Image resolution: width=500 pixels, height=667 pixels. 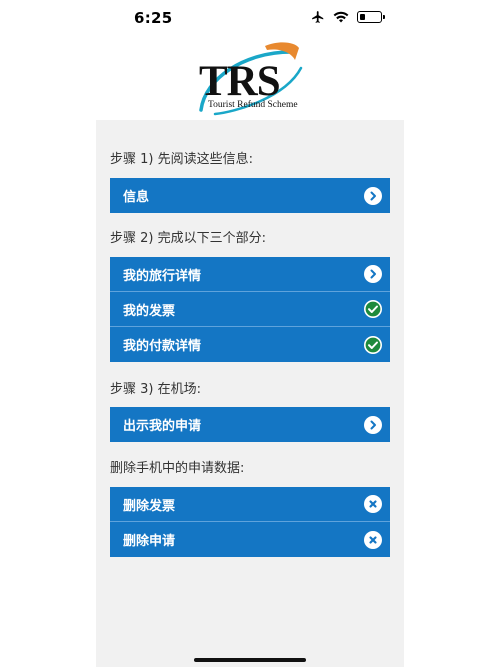 What do you see at coordinates (136, 197) in the screenshot?
I see `info-button-label: 信息` at bounding box center [136, 197].